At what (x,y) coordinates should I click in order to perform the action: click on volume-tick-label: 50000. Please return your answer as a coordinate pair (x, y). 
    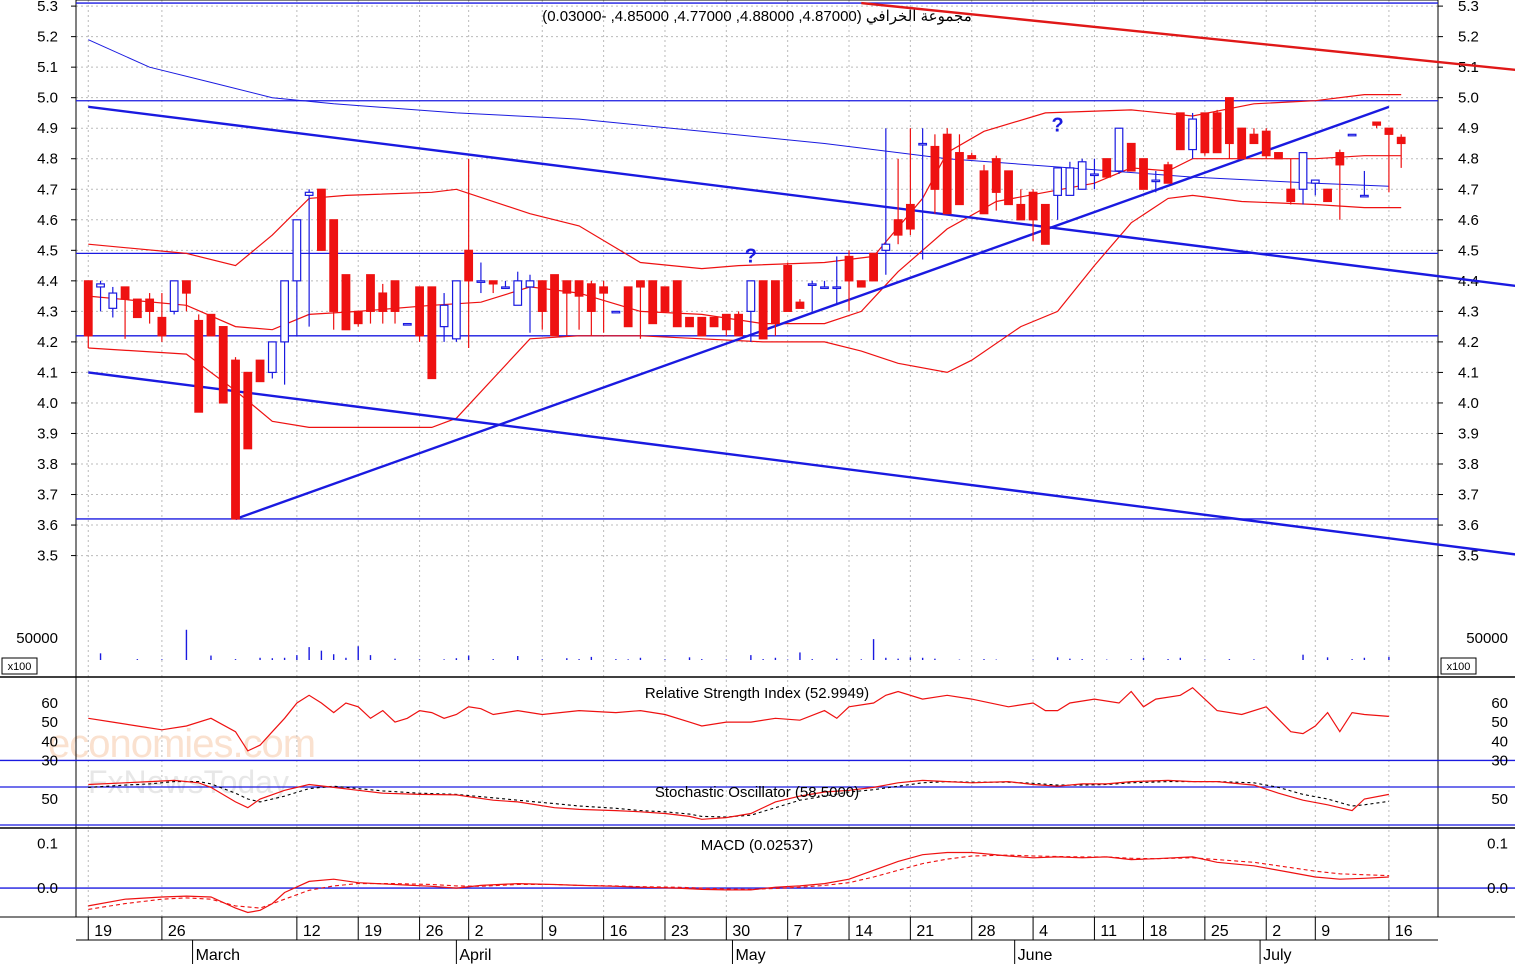
    Looking at the image, I should click on (1487, 638).